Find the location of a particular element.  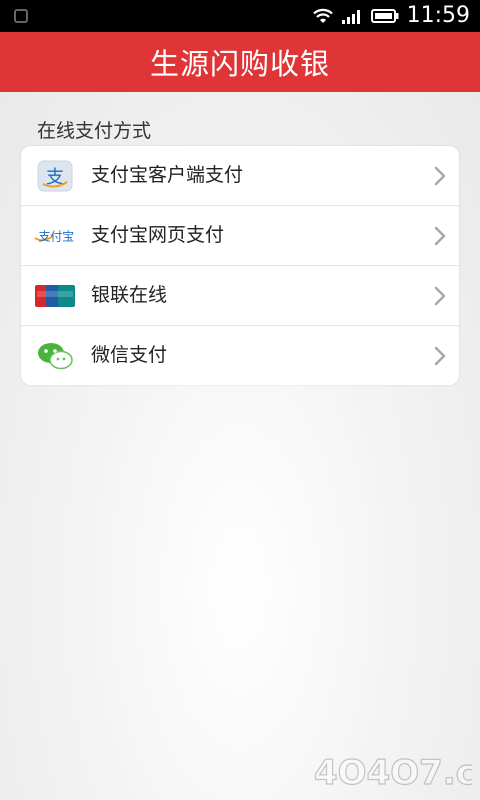

watermark-logo: 4O4O7.com is located at coordinates (392, 772).